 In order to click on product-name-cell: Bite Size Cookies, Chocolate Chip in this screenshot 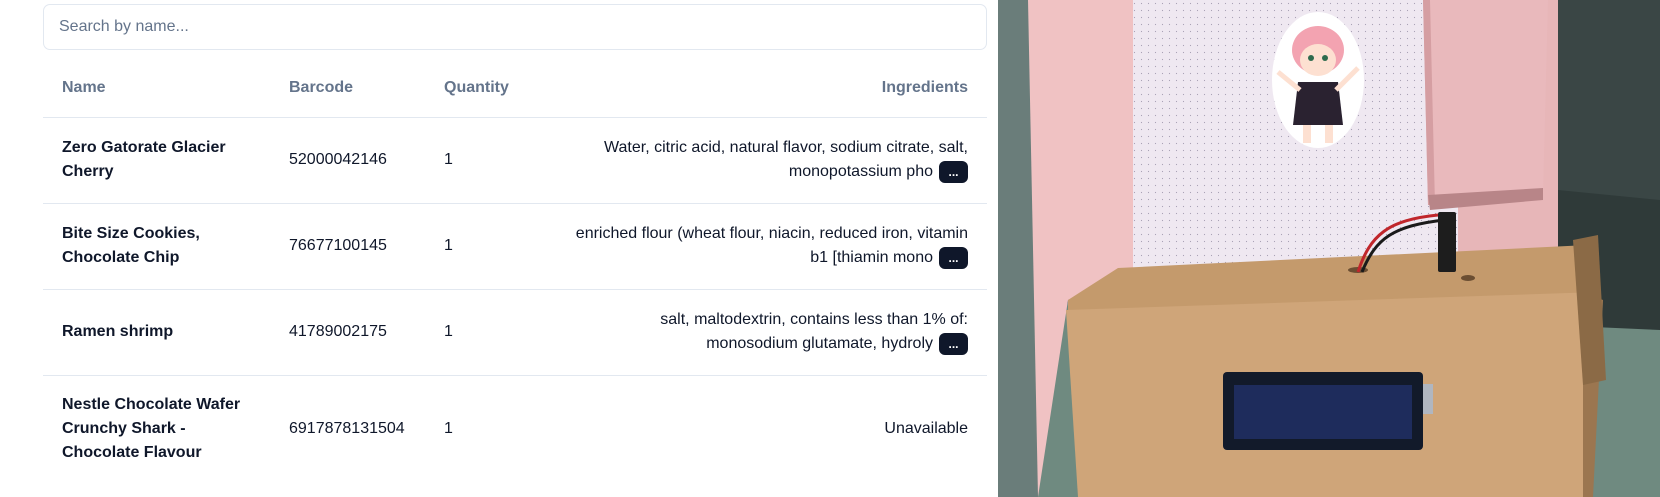, I will do `click(156, 246)`.